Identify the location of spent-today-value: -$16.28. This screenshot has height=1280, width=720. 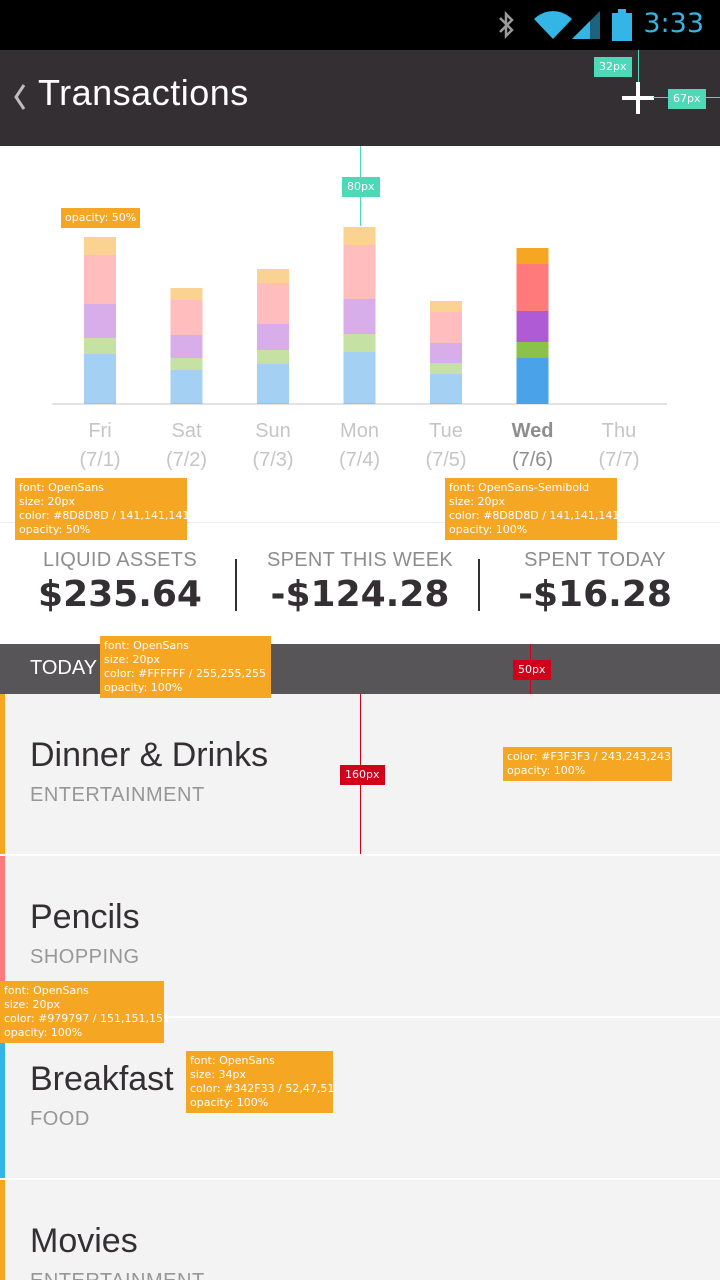
(595, 594).